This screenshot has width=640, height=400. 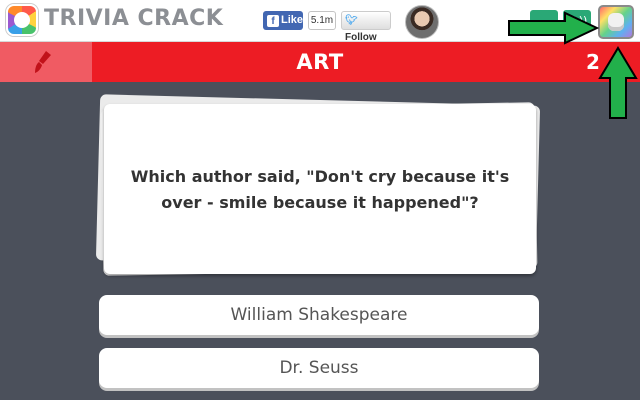 I want to click on facebook-like-button: f Like, so click(x=283, y=20).